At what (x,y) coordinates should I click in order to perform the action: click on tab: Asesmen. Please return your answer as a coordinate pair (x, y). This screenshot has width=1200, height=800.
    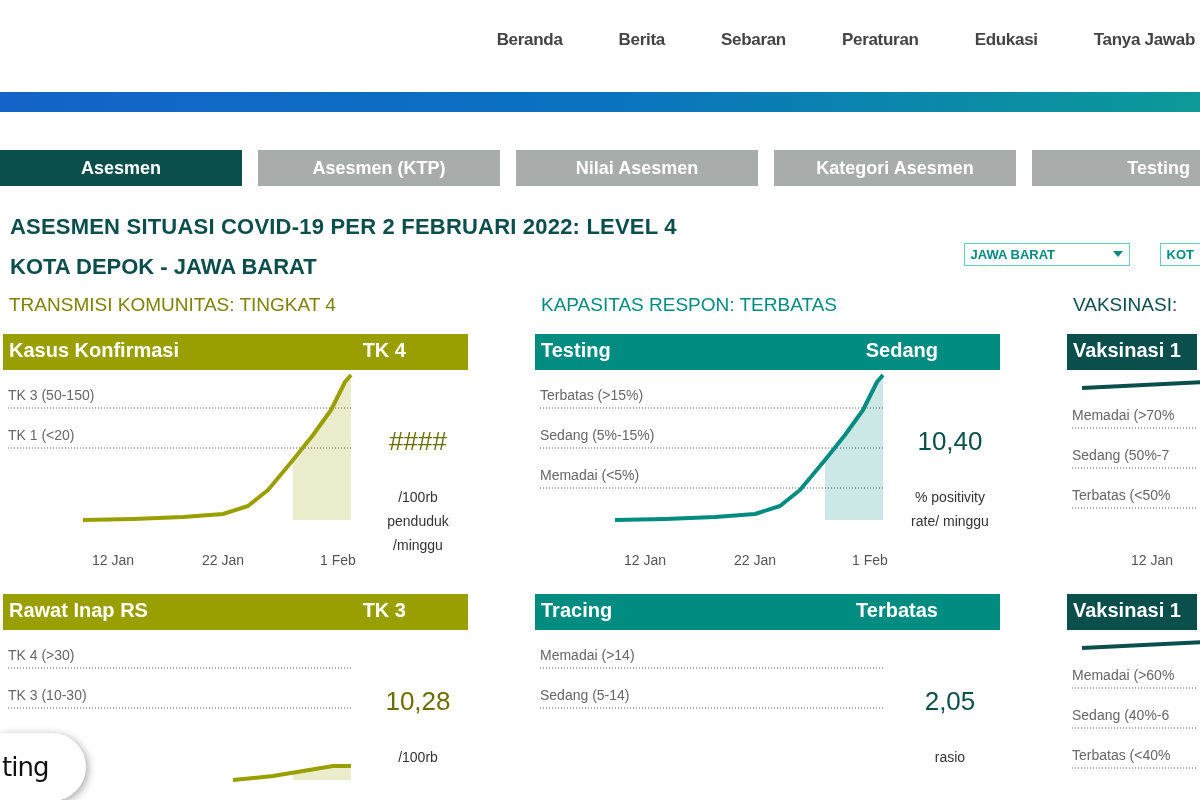
    Looking at the image, I should click on (121, 168).